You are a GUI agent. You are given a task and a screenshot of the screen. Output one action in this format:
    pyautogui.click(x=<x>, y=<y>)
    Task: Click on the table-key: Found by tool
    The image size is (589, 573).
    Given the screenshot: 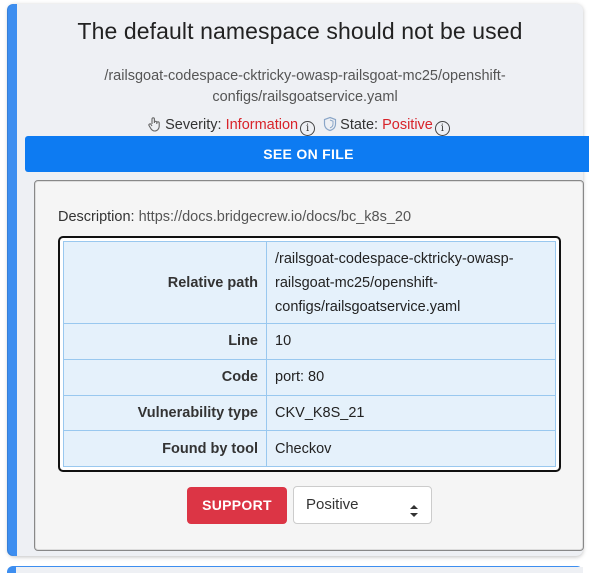 What is the action you would take?
    pyautogui.click(x=165, y=448)
    